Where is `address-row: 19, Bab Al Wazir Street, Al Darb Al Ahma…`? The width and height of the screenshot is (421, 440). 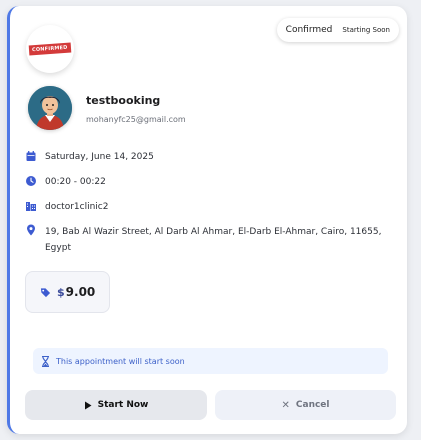
address-row: 19, Bab Al Wazir Street, Al Darb Al Ahma… is located at coordinates (205, 240).